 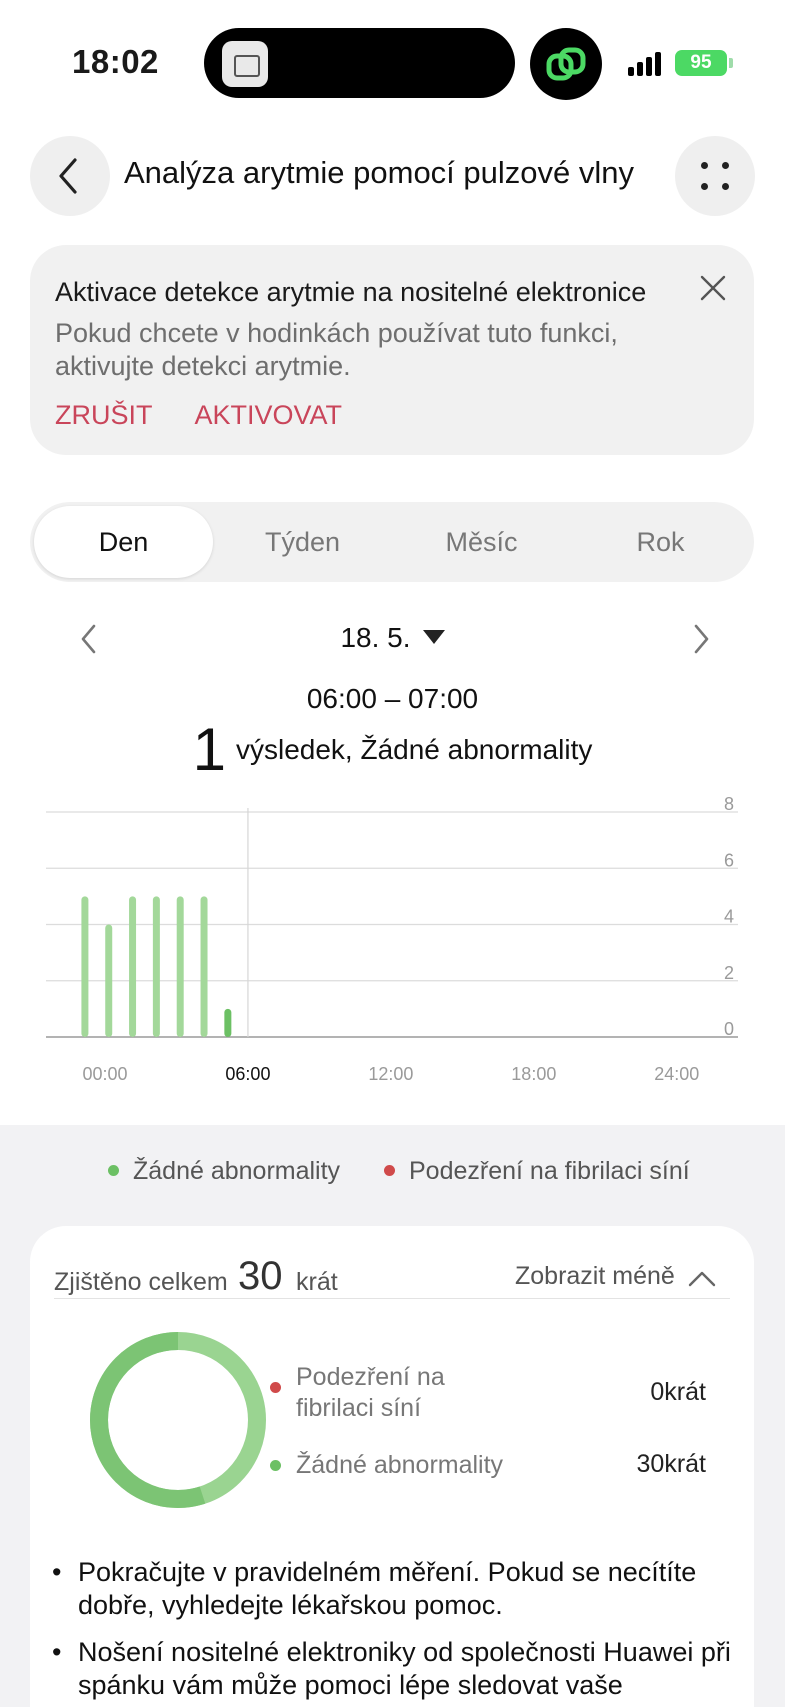 I want to click on period-tabs: Den Týden Měsíc Rok, so click(x=392, y=542).